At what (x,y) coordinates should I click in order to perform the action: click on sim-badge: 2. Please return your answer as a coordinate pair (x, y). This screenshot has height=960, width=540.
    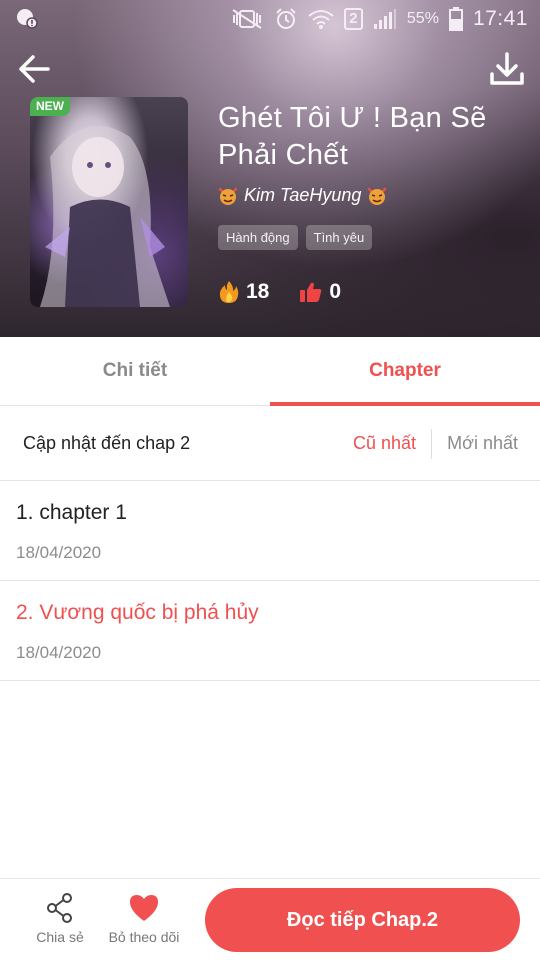
    Looking at the image, I should click on (353, 19).